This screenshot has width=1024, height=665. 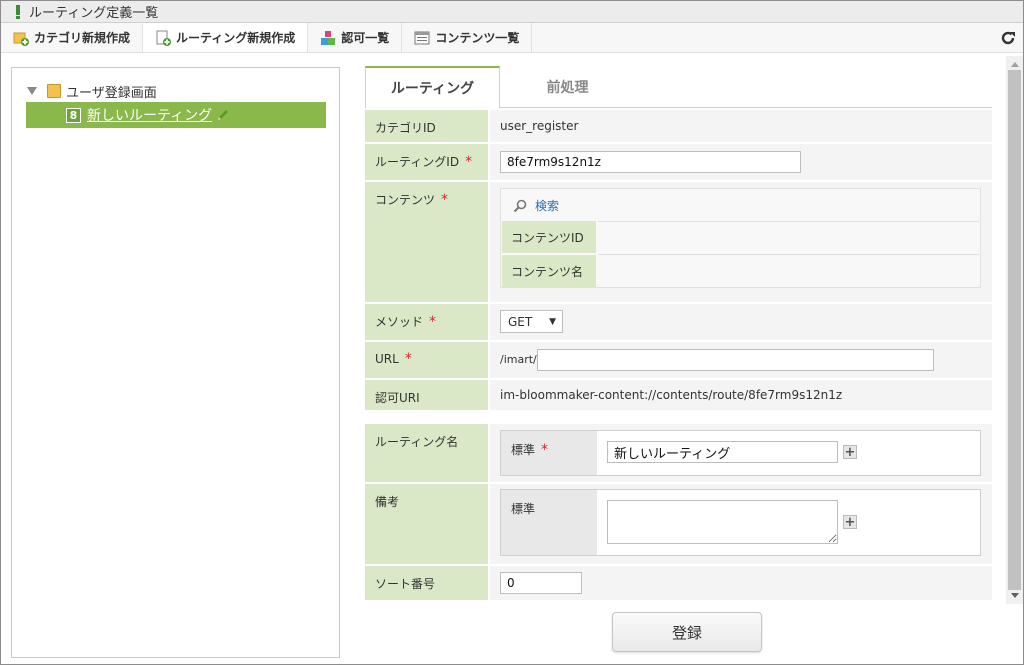 I want to click on list-window-icon, so click(x=422, y=38).